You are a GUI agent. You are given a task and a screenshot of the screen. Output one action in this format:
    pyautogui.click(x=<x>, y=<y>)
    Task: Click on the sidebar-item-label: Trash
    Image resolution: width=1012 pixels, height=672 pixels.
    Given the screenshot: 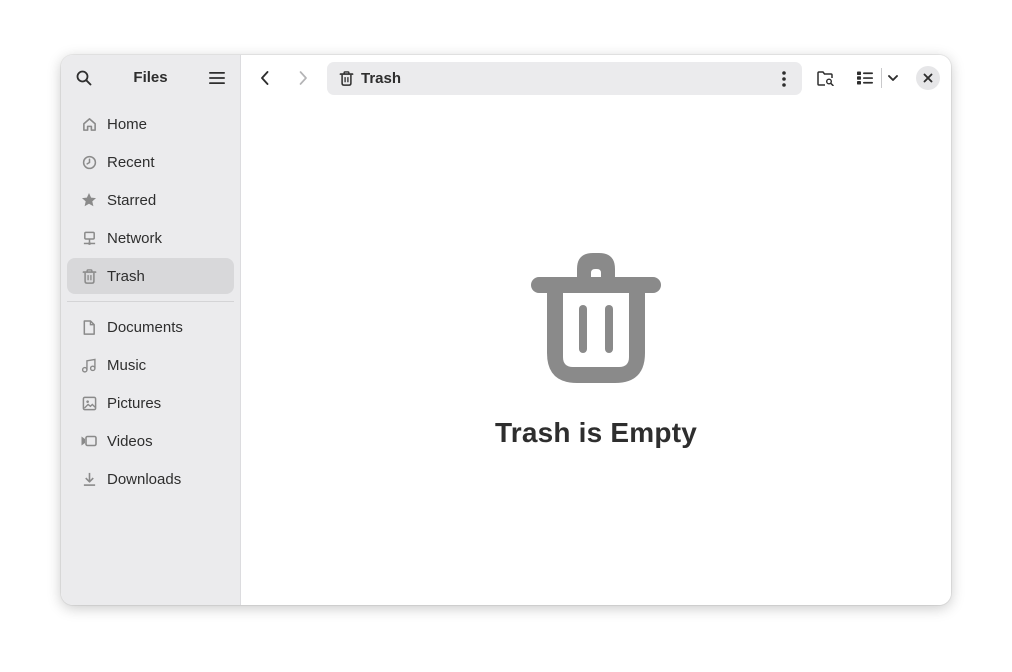 What is the action you would take?
    pyautogui.click(x=126, y=276)
    